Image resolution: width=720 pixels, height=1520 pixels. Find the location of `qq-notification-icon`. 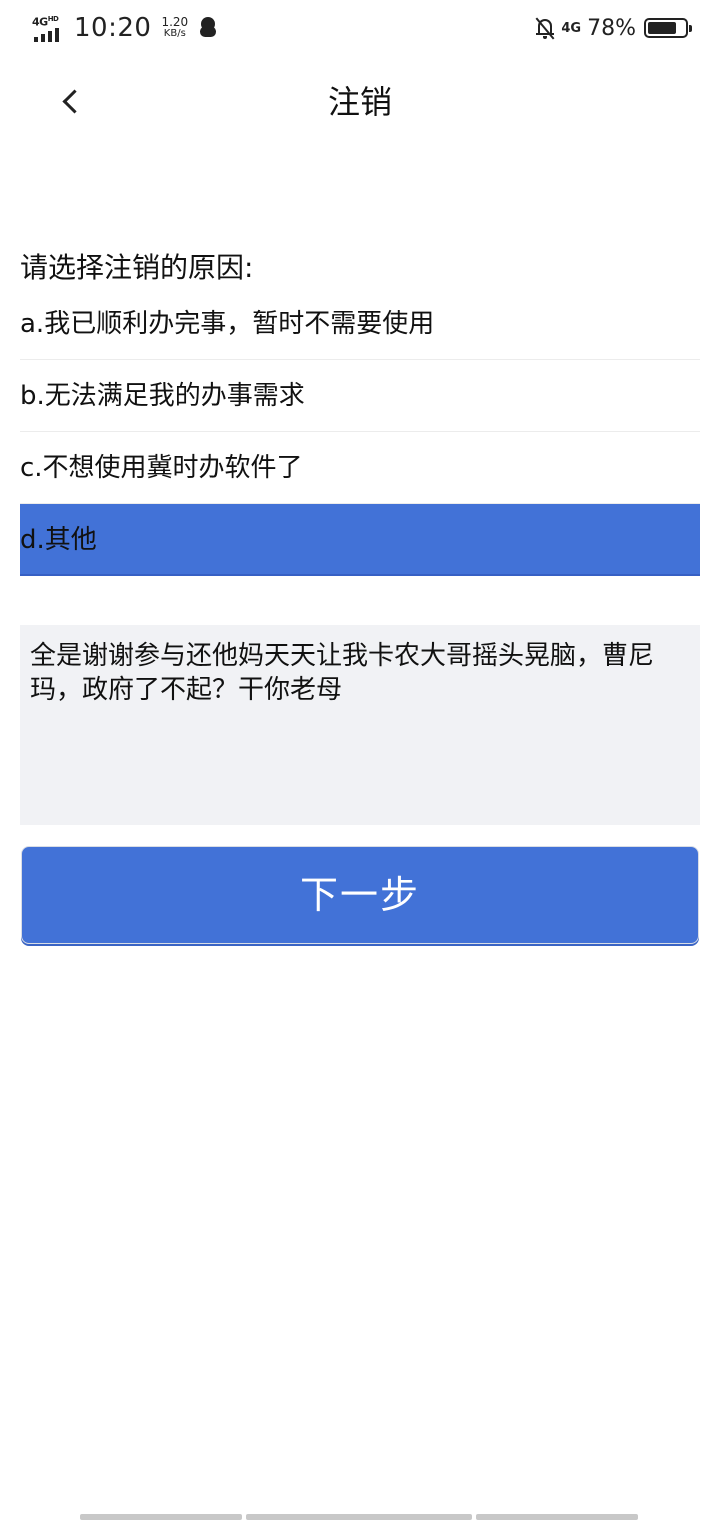

qq-notification-icon is located at coordinates (208, 28).